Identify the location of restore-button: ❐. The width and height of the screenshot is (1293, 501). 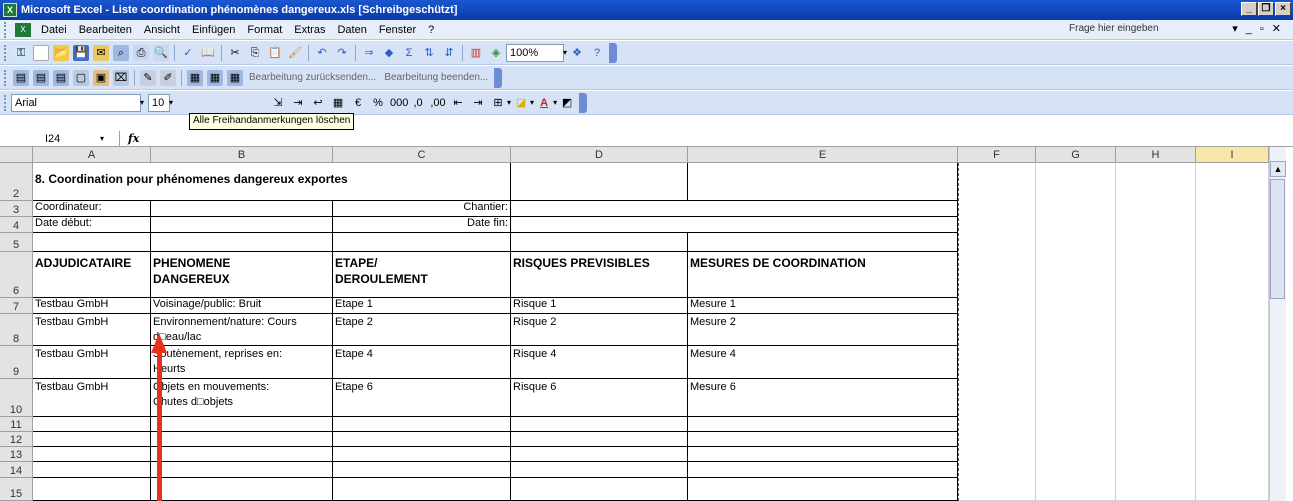
(1266, 9).